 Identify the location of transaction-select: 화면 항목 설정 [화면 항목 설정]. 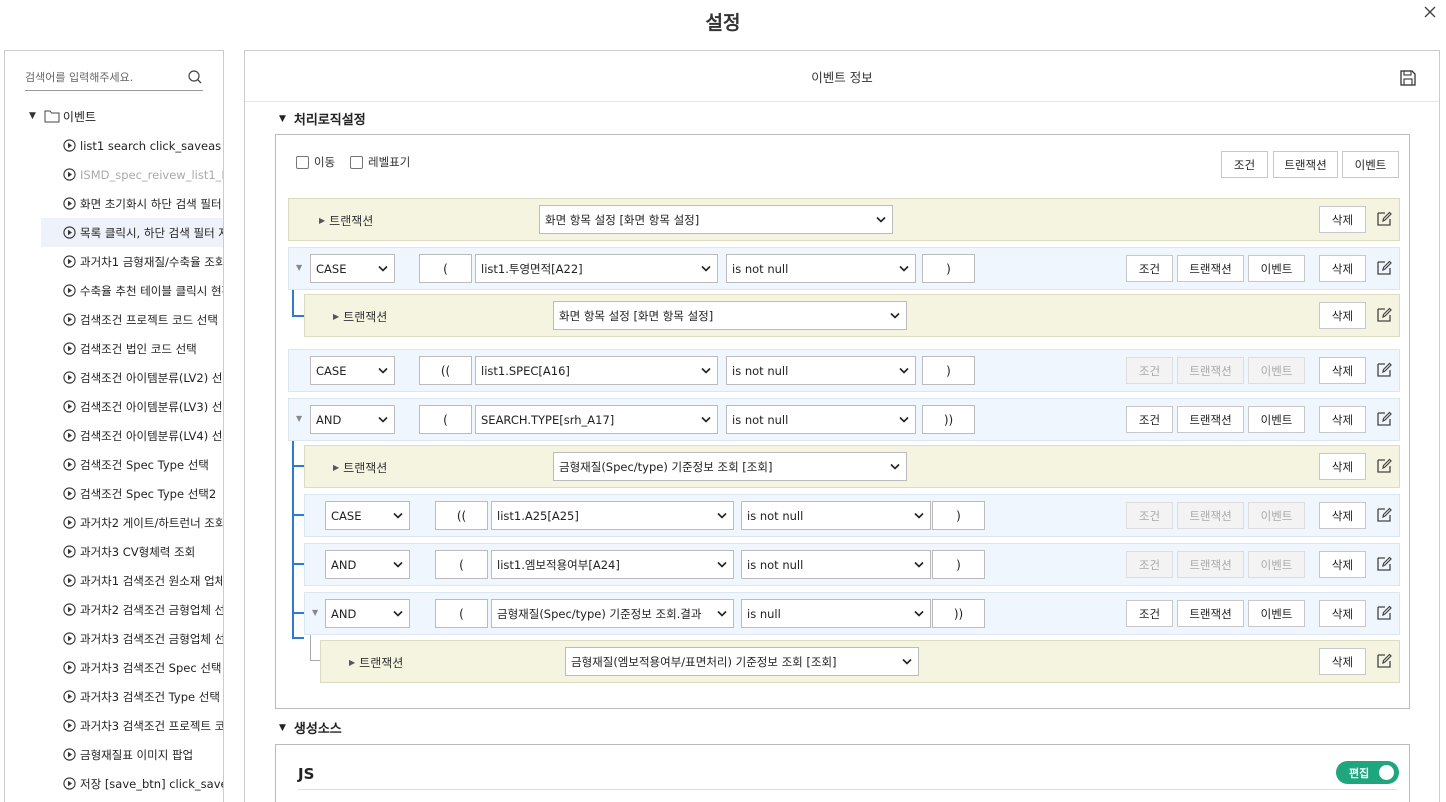
(716, 219).